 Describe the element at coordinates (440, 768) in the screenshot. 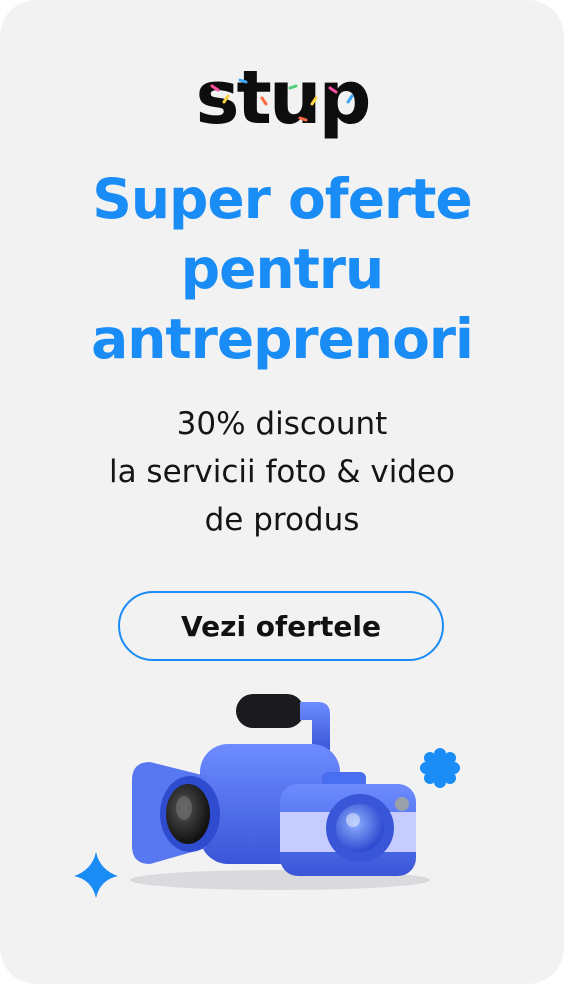

I see `flower-badge-icon` at that location.